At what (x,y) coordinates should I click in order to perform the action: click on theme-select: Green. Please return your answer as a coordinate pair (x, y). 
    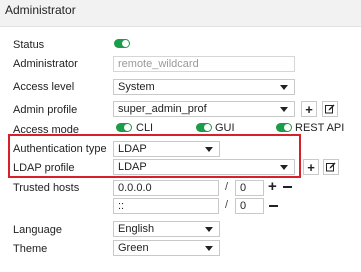
    Looking at the image, I should click on (166, 248).